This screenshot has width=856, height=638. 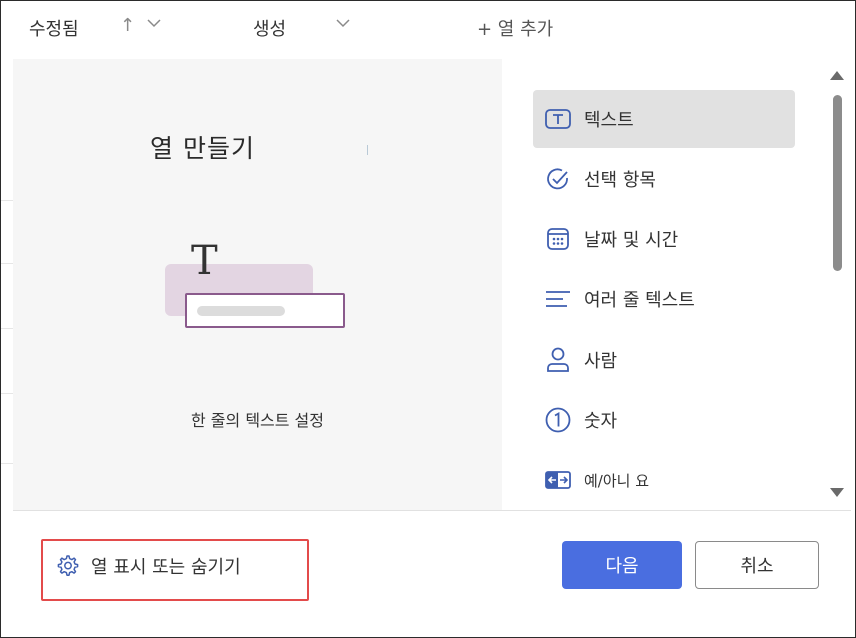 I want to click on text-caret, so click(x=367, y=150).